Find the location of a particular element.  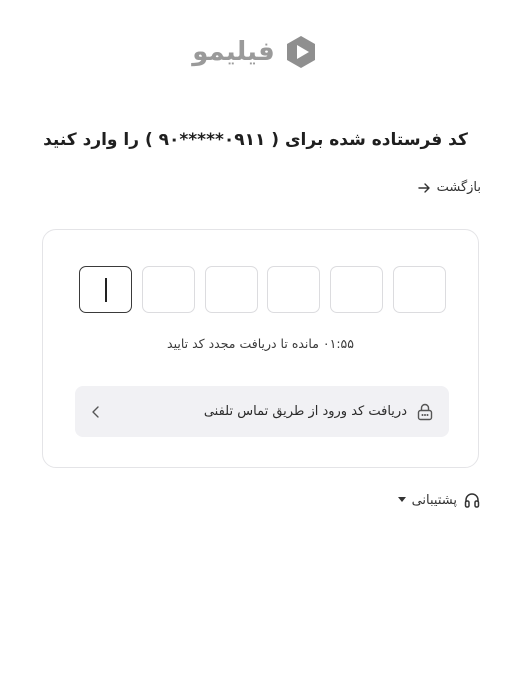

headphones-icon is located at coordinates (472, 500).